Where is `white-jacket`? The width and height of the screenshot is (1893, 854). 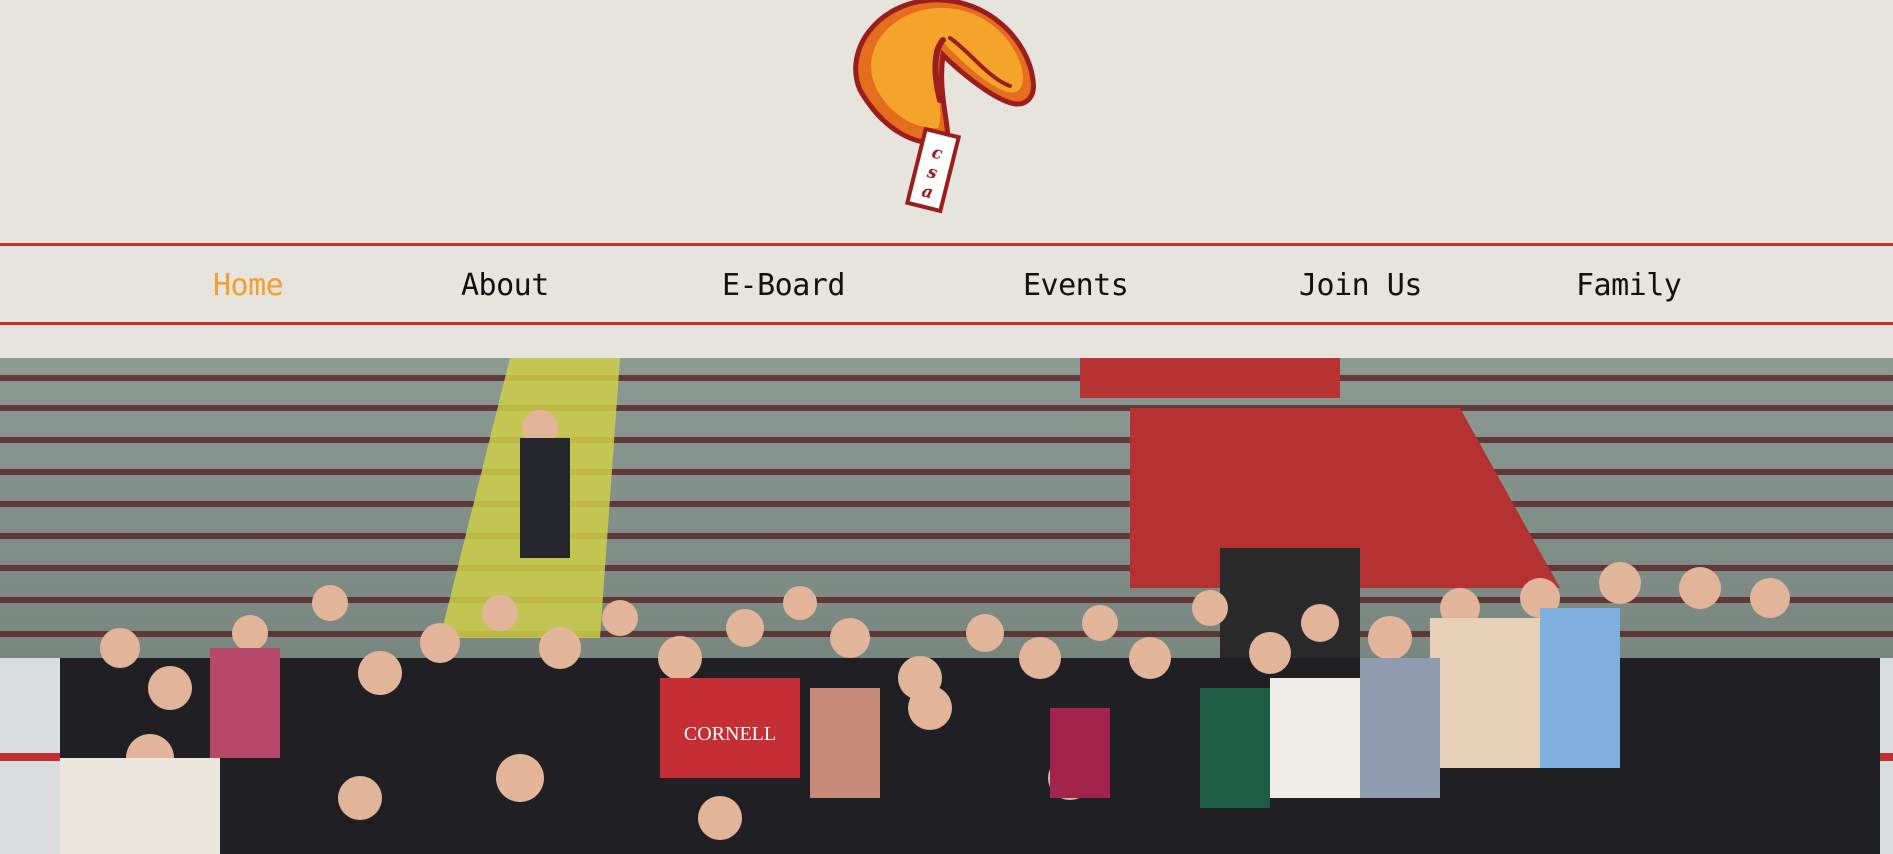
white-jacket is located at coordinates (1315, 738).